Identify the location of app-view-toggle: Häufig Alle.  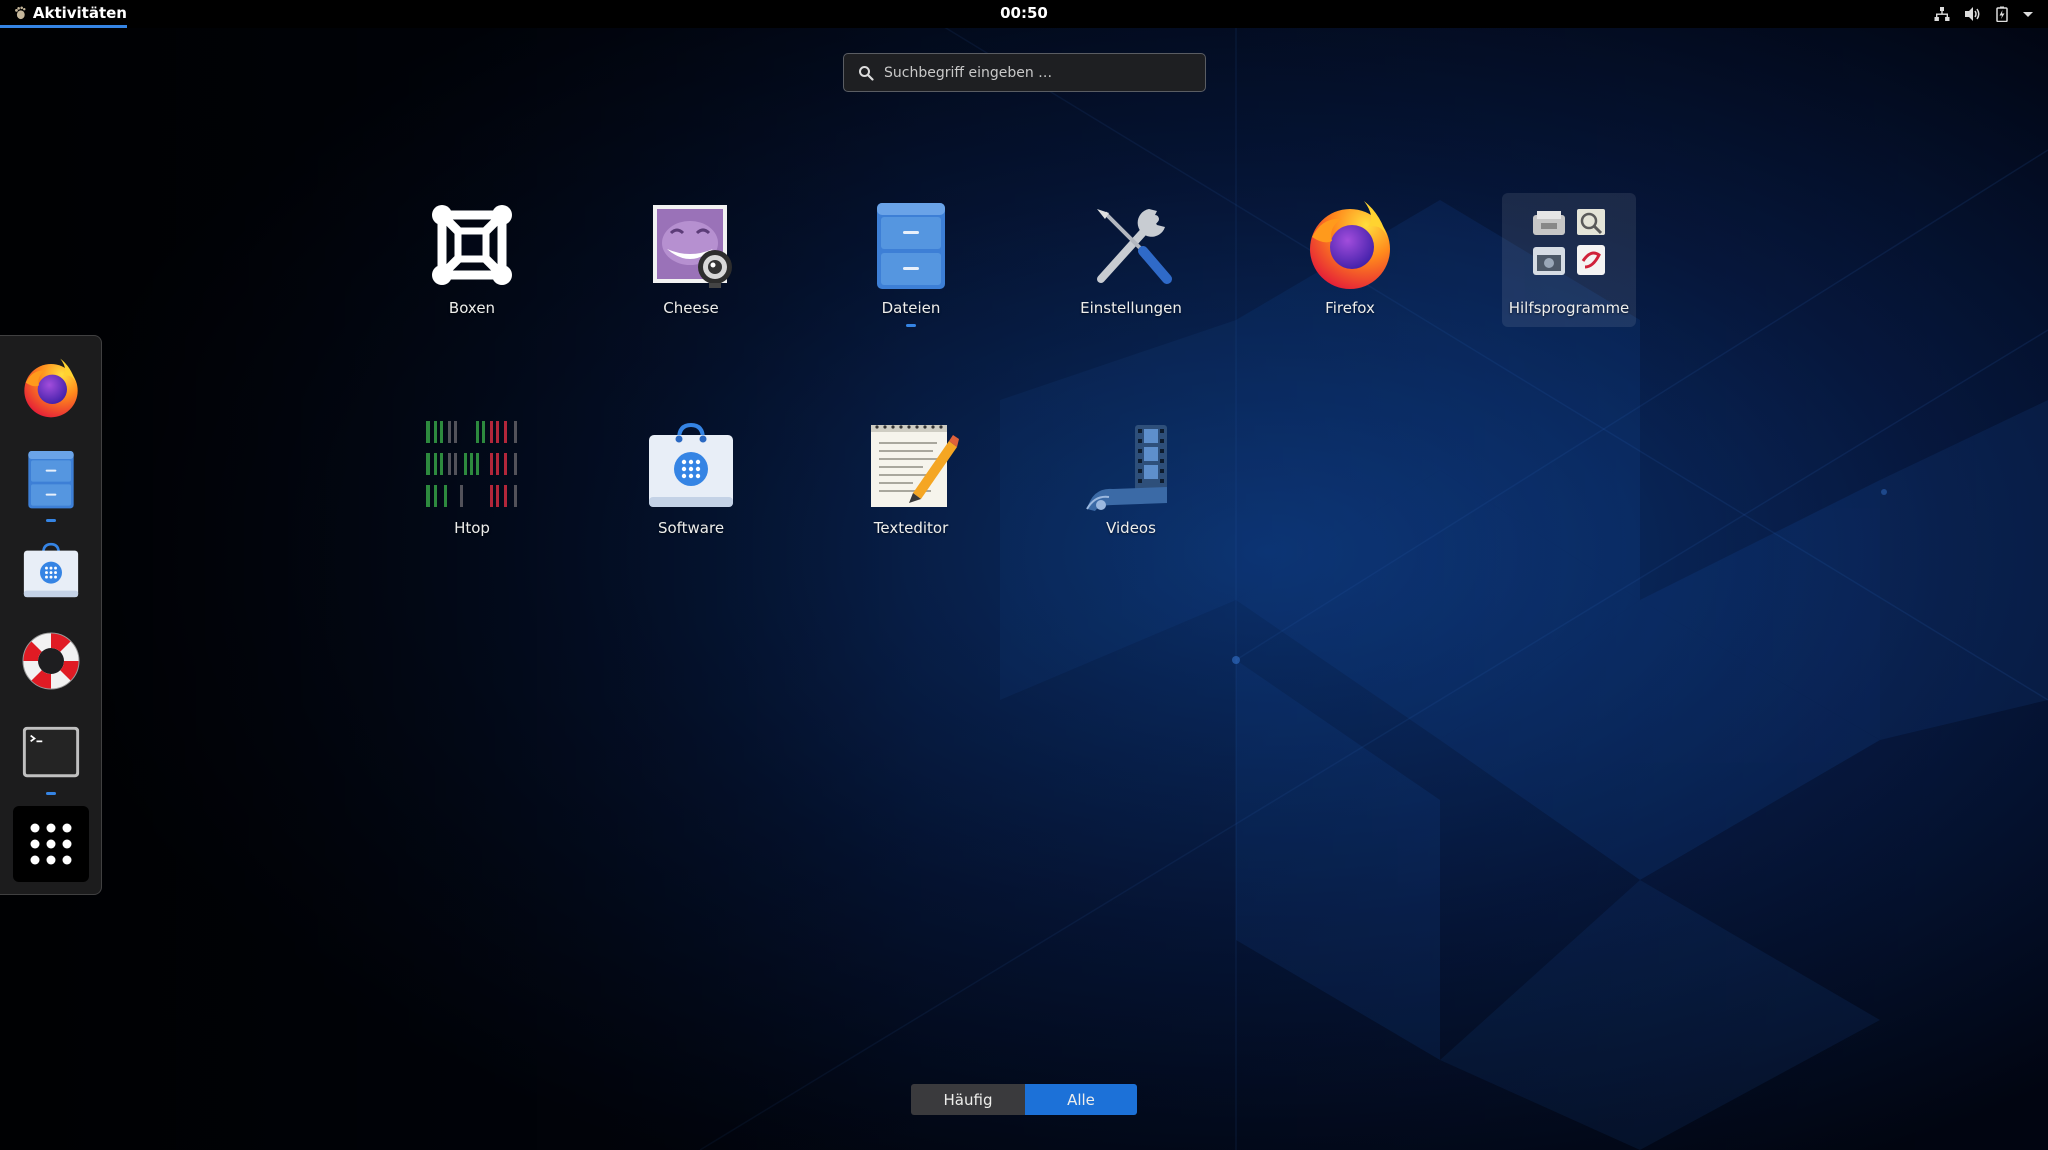
(1024, 1099).